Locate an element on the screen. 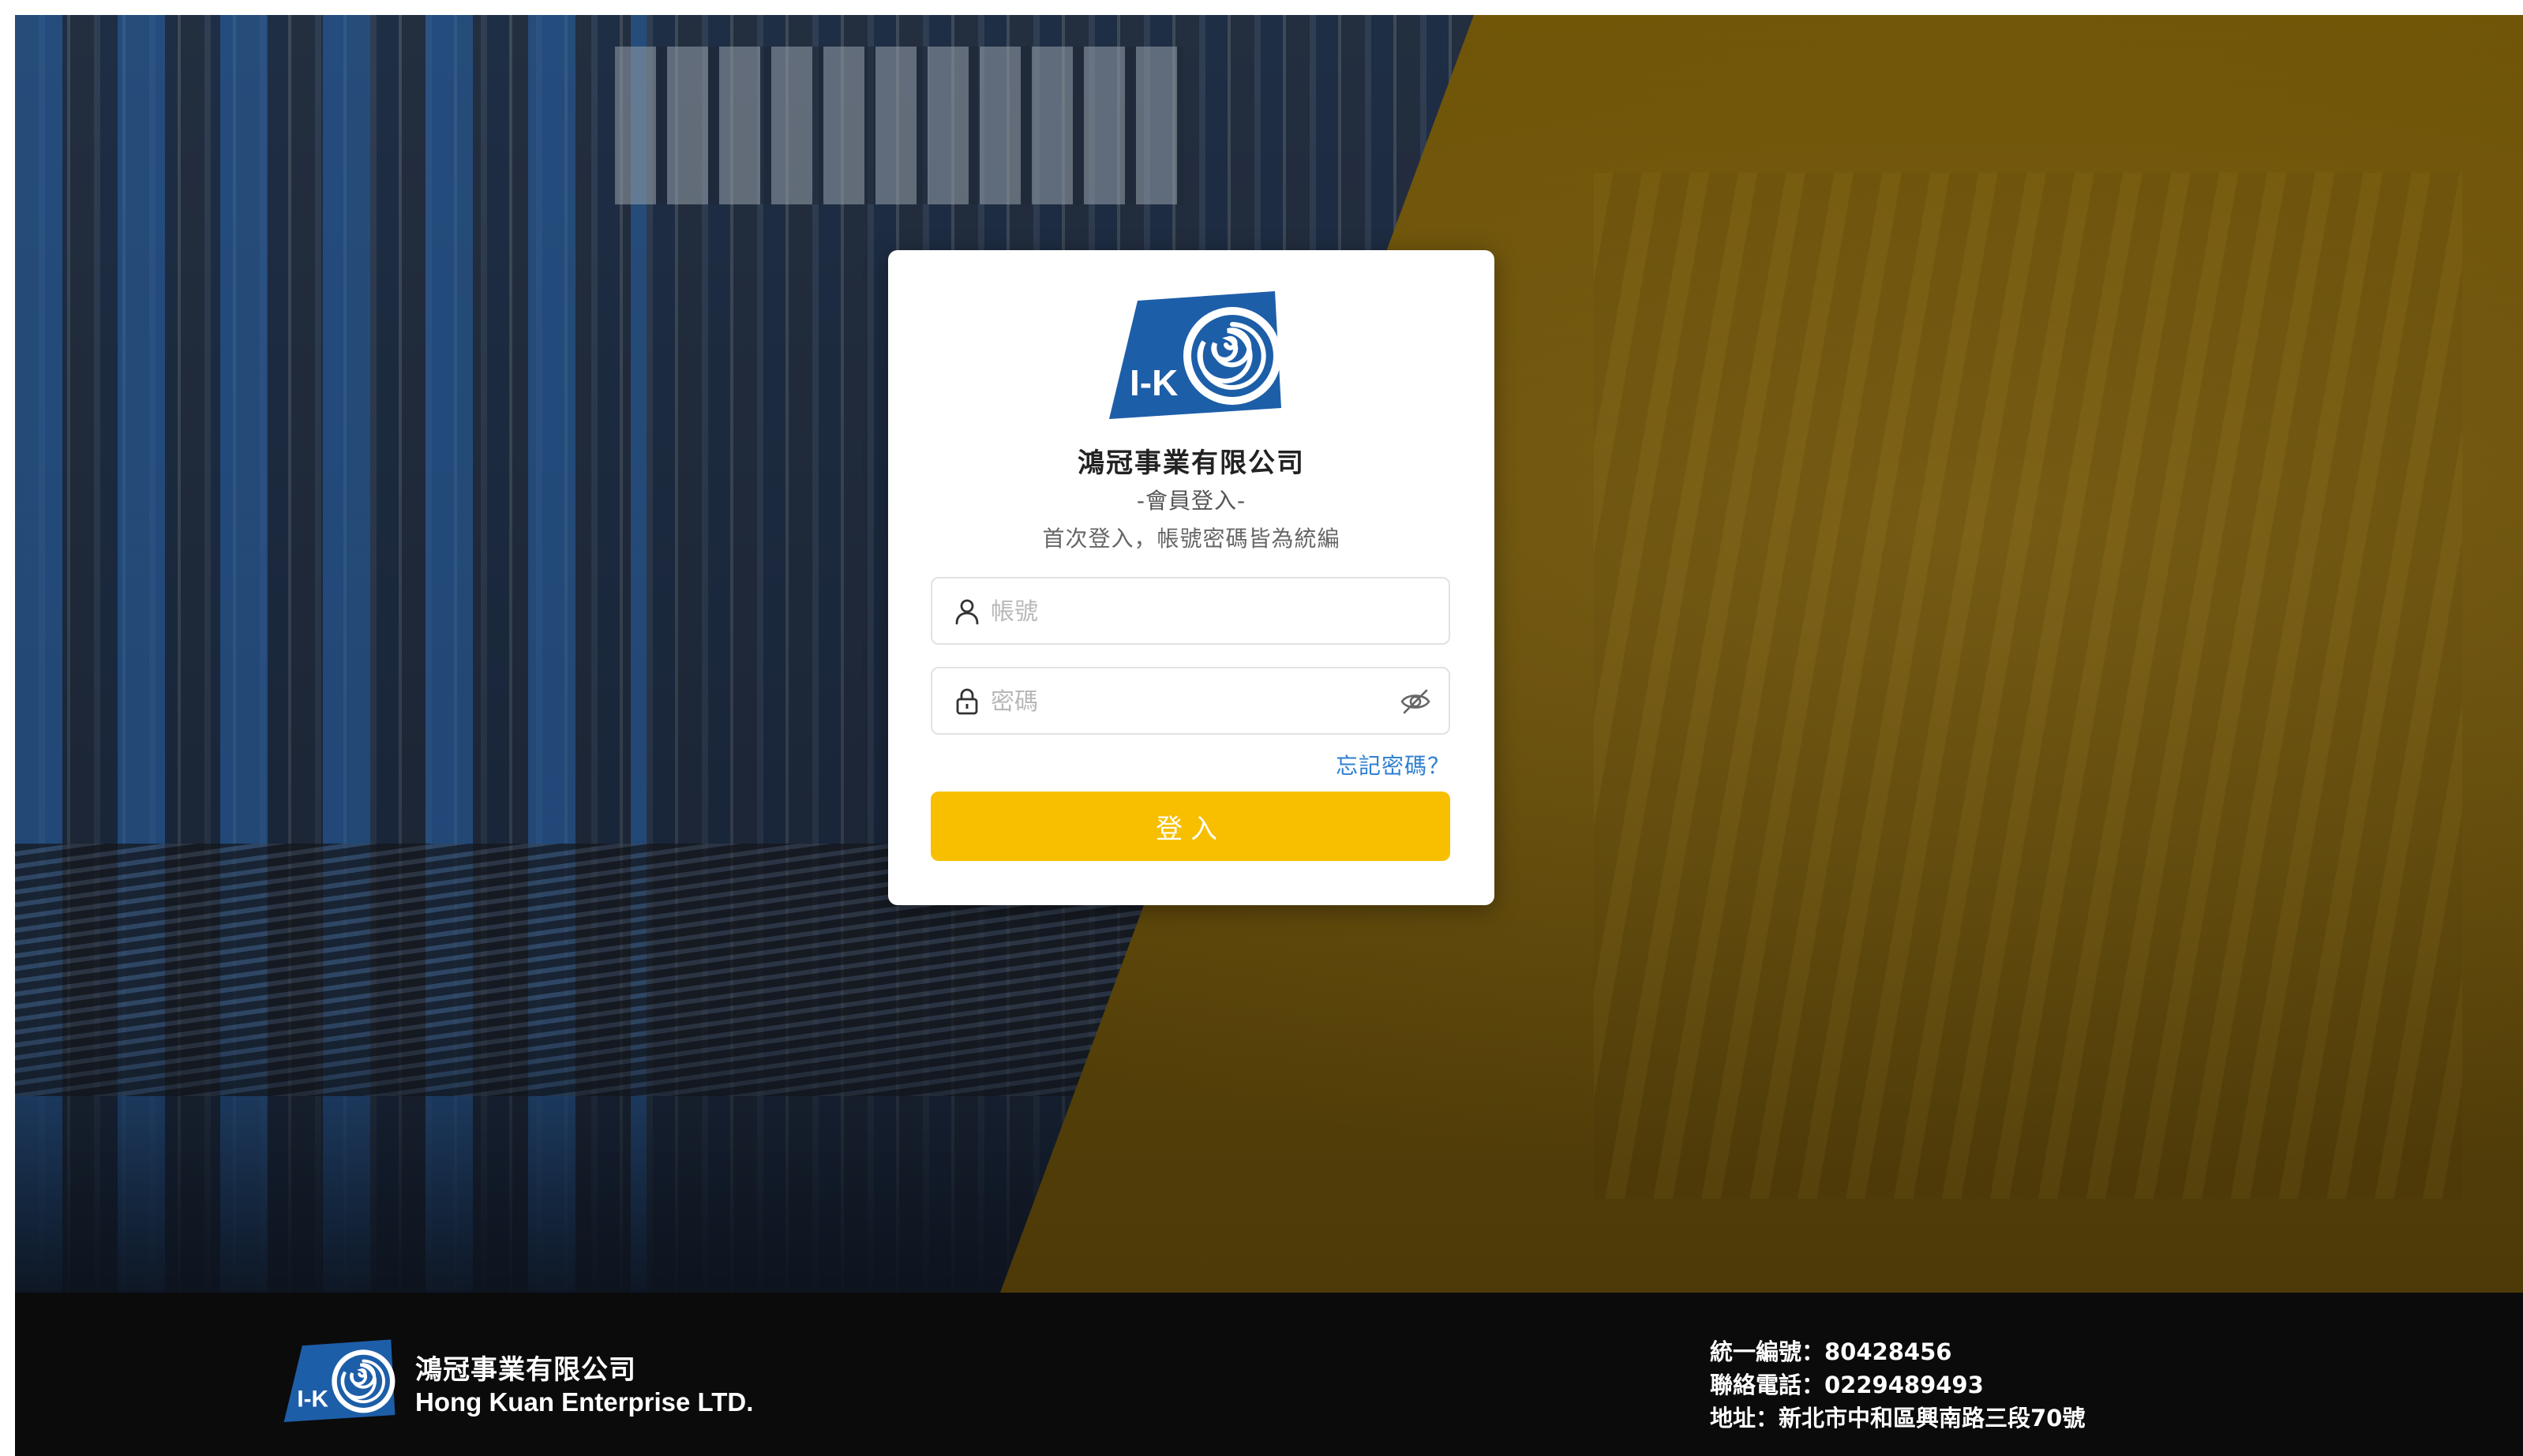  login-subtitle: -會員登入- is located at coordinates (1192, 501).